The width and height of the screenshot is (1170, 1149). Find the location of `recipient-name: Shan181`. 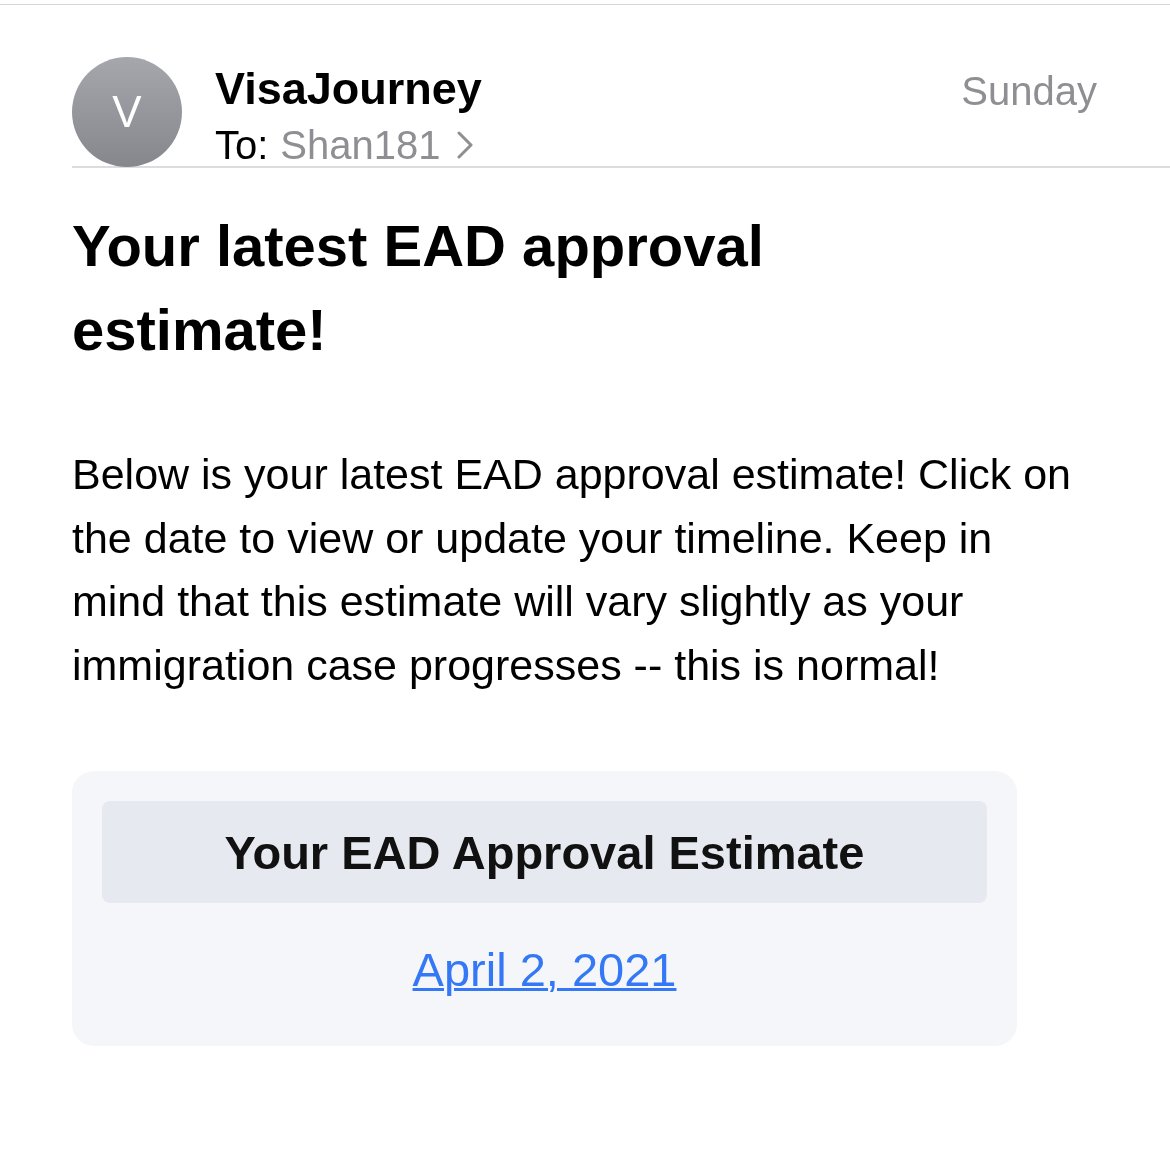

recipient-name: Shan181 is located at coordinates (360, 145).